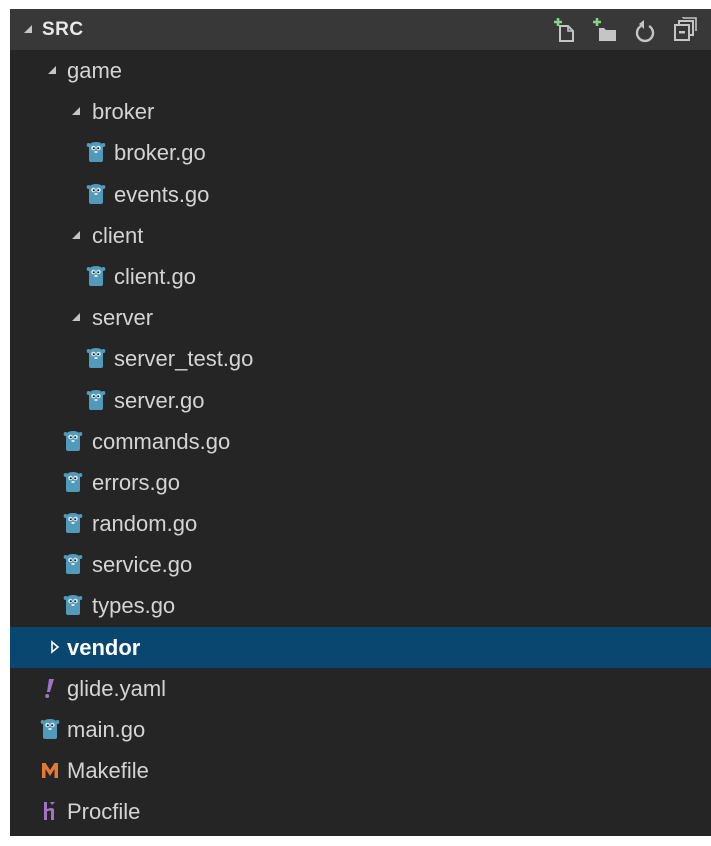 Image resolution: width=711 pixels, height=846 pixels. I want to click on yaml-file-icon, so click(49, 688).